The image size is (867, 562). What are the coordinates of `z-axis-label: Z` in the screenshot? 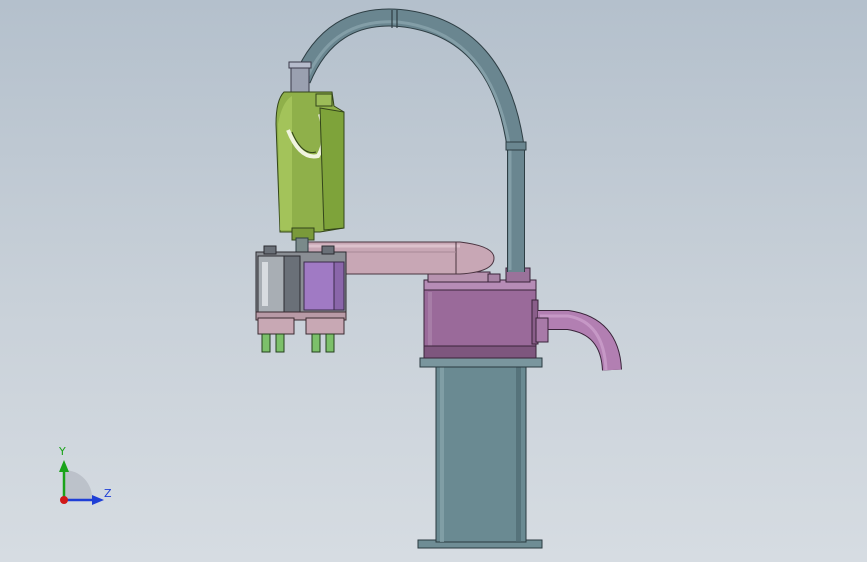 It's located at (108, 493).